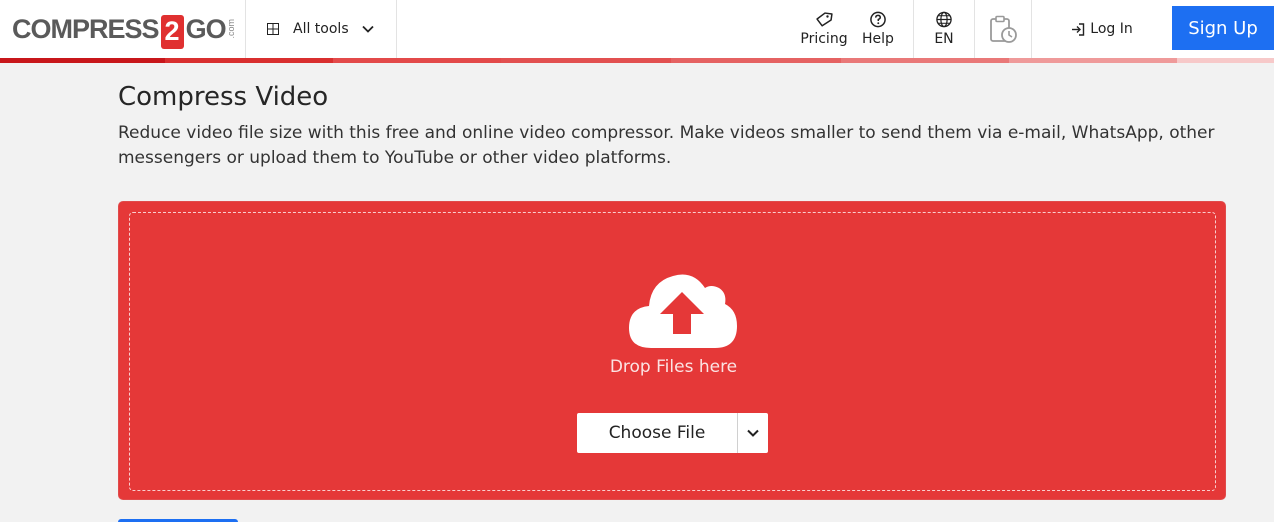  What do you see at coordinates (223, 97) in the screenshot?
I see `page-title: Compress Video` at bounding box center [223, 97].